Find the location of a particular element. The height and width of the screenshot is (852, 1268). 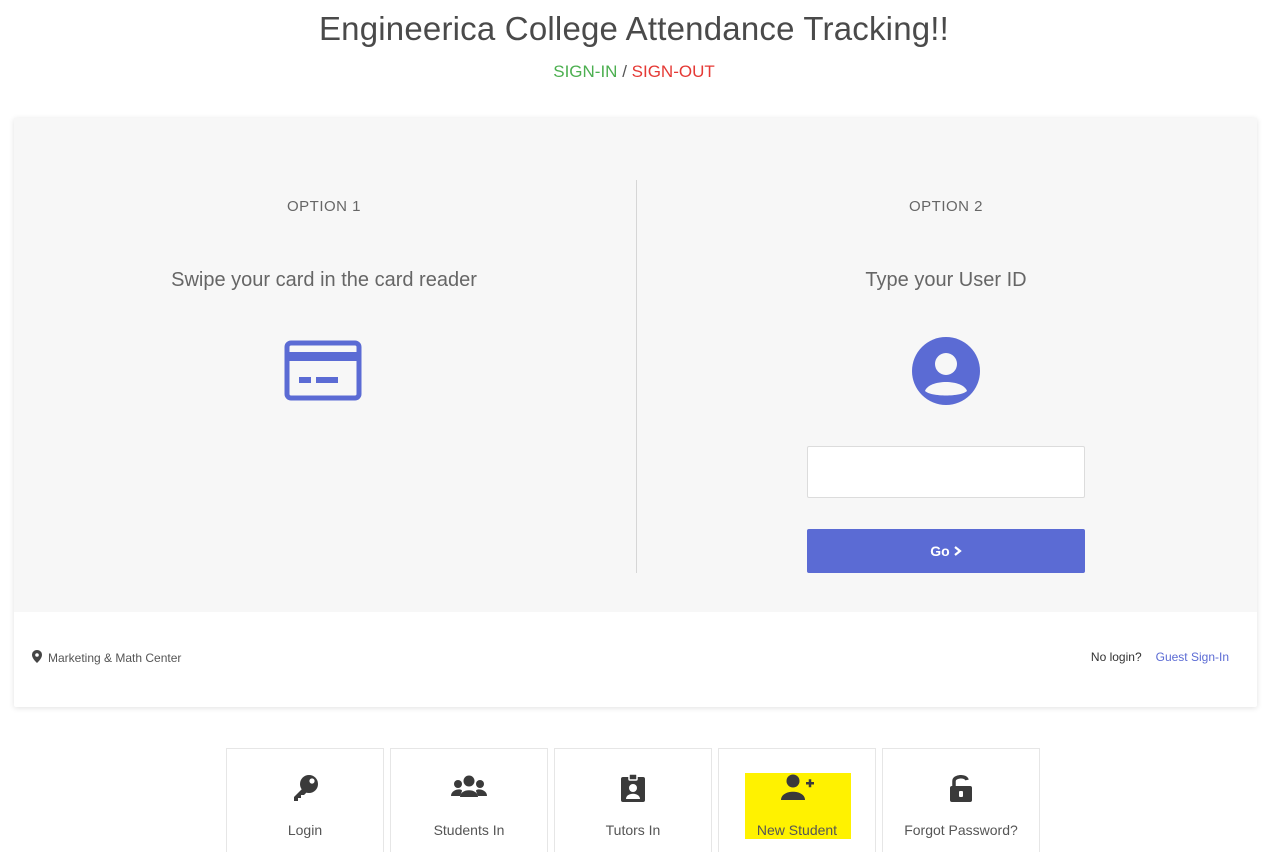

key-icon is located at coordinates (305, 788).